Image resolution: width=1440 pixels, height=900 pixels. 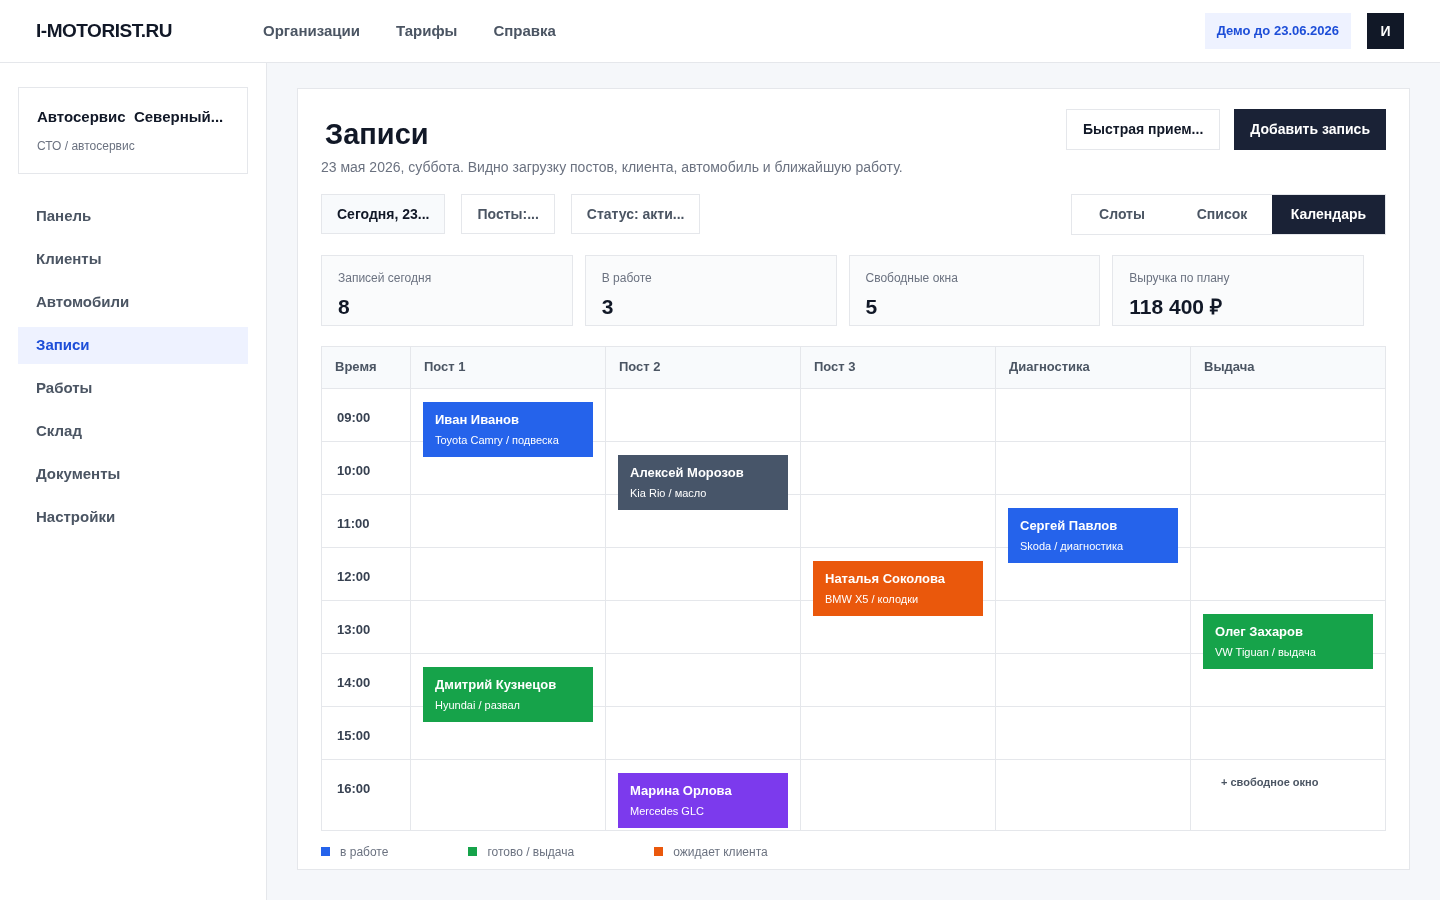 What do you see at coordinates (1328, 214) in the screenshot?
I see `view-tab: Календарь` at bounding box center [1328, 214].